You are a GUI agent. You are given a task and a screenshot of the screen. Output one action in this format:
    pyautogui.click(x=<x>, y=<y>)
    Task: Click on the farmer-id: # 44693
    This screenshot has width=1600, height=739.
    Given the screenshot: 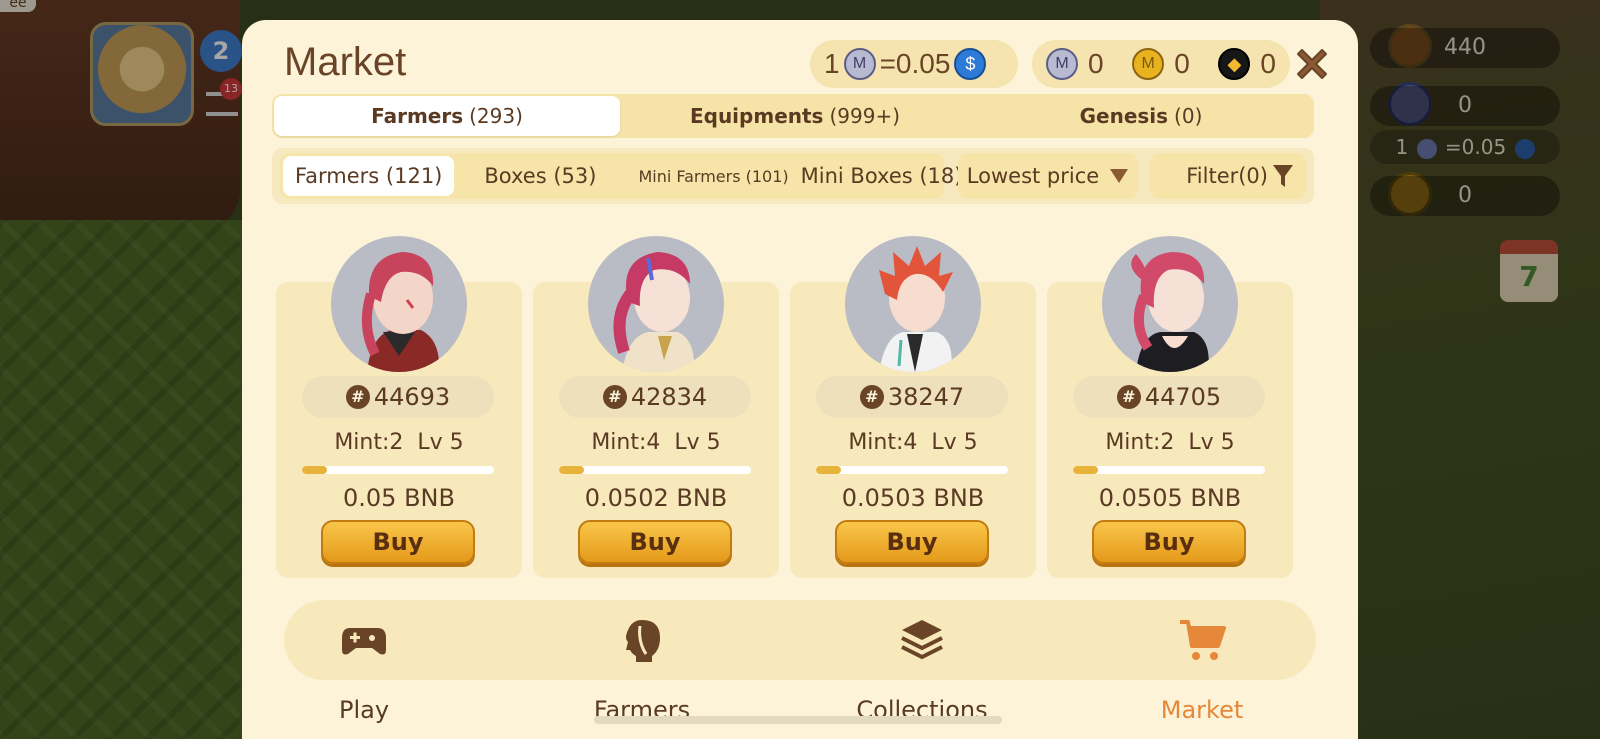 What is the action you would take?
    pyautogui.click(x=398, y=397)
    